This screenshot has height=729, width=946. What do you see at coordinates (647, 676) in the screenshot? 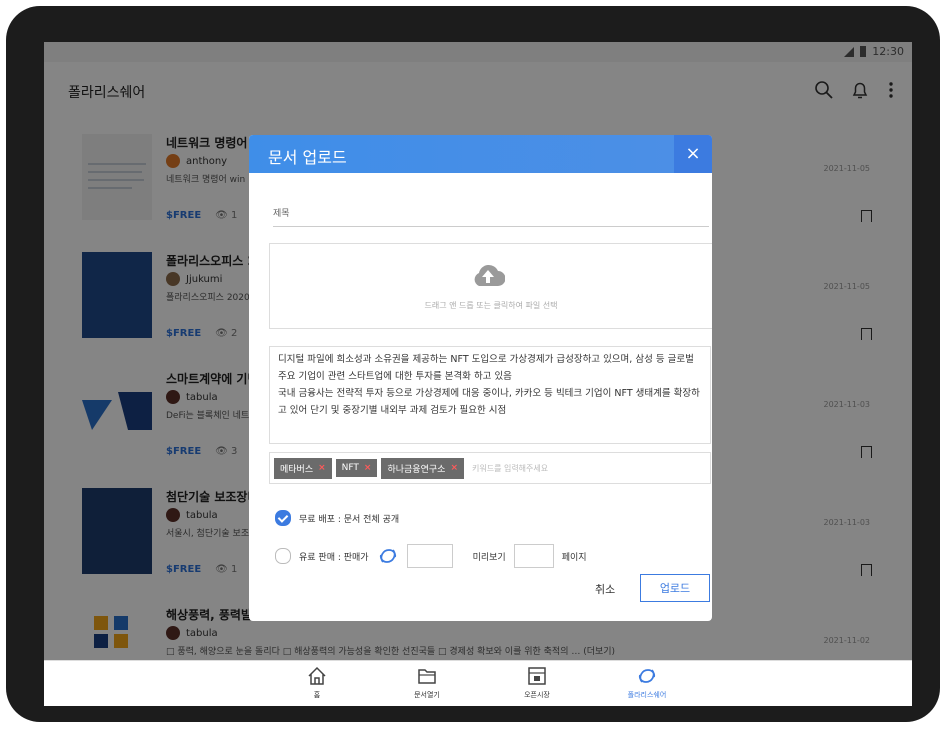
I see `polaris-share-icon` at bounding box center [647, 676].